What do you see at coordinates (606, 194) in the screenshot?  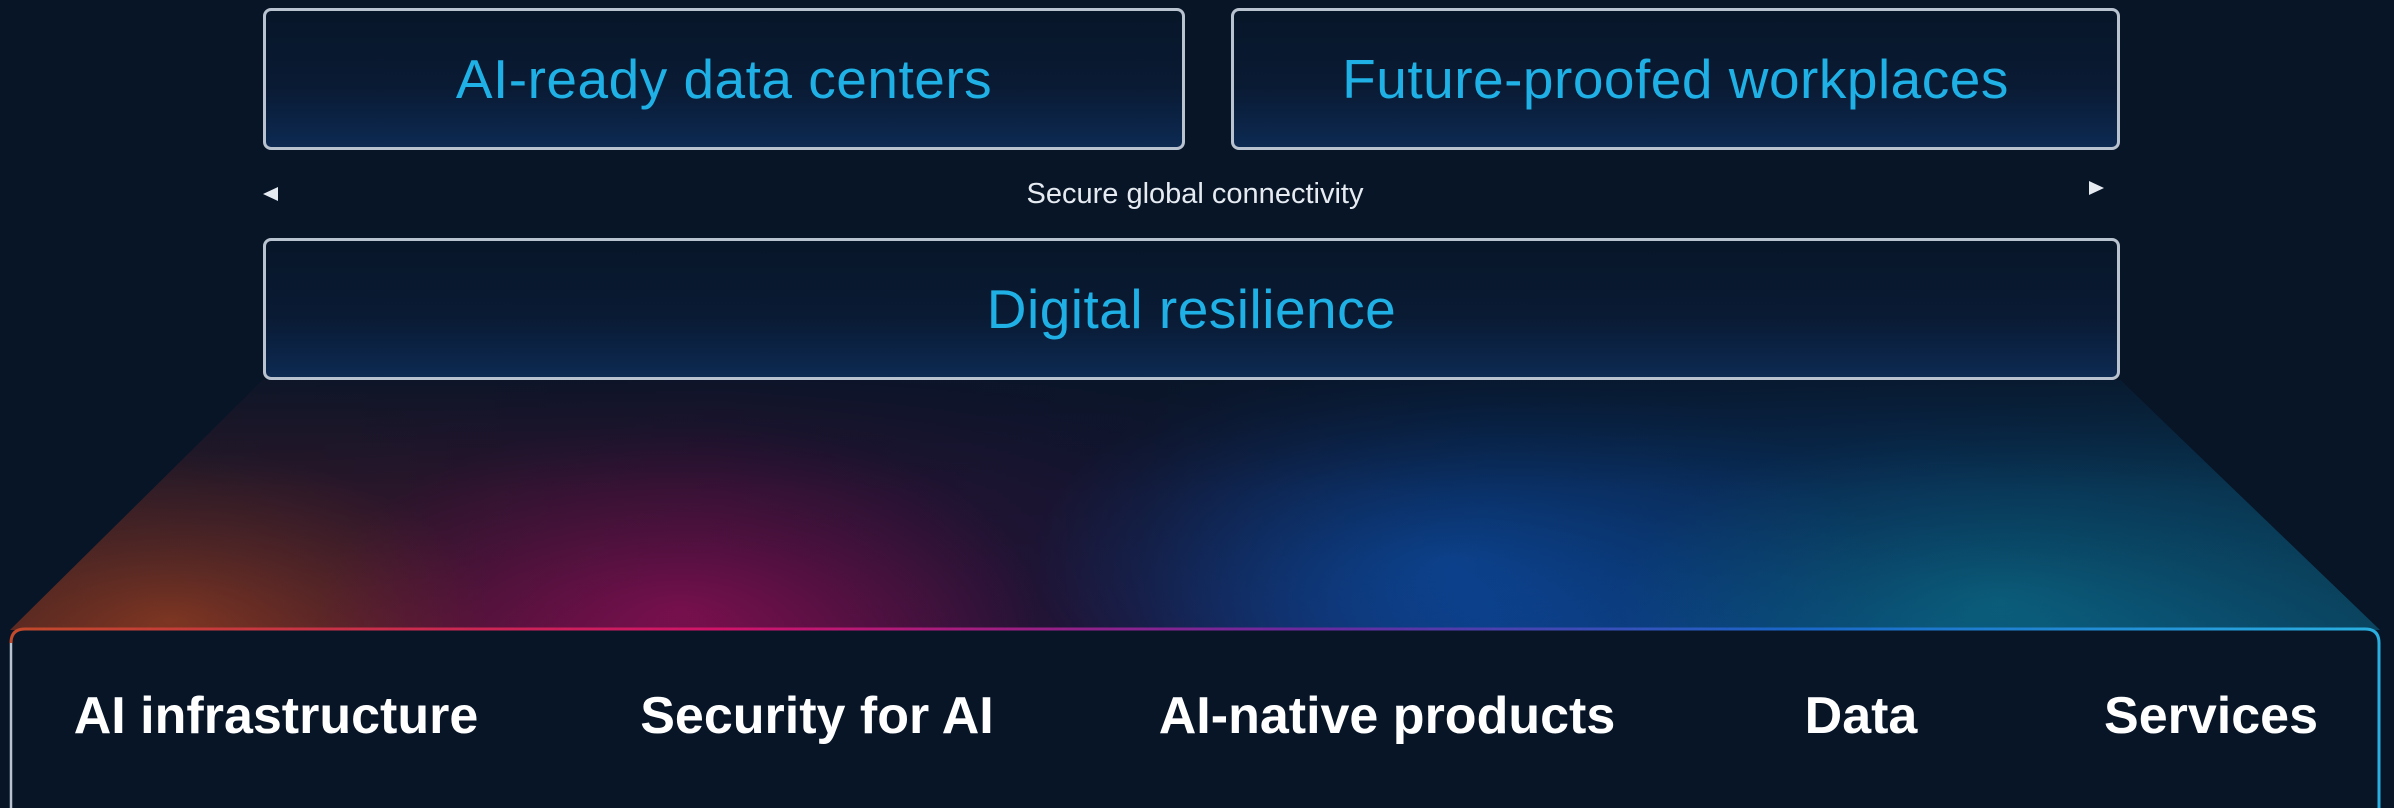 I see `left-arrow-icon` at bounding box center [606, 194].